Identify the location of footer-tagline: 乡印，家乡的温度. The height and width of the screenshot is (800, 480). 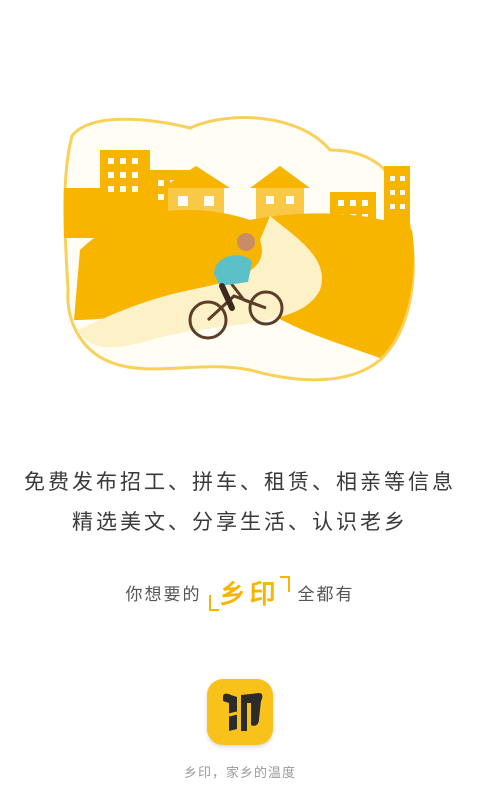
(239, 773).